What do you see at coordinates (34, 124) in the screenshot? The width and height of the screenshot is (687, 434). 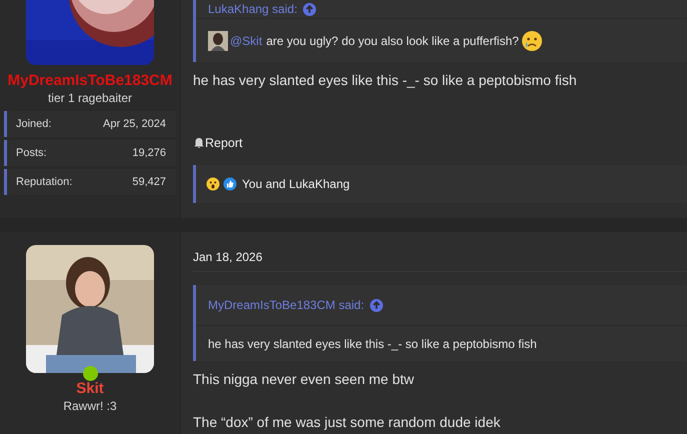 I see `stat-label: Joined:` at bounding box center [34, 124].